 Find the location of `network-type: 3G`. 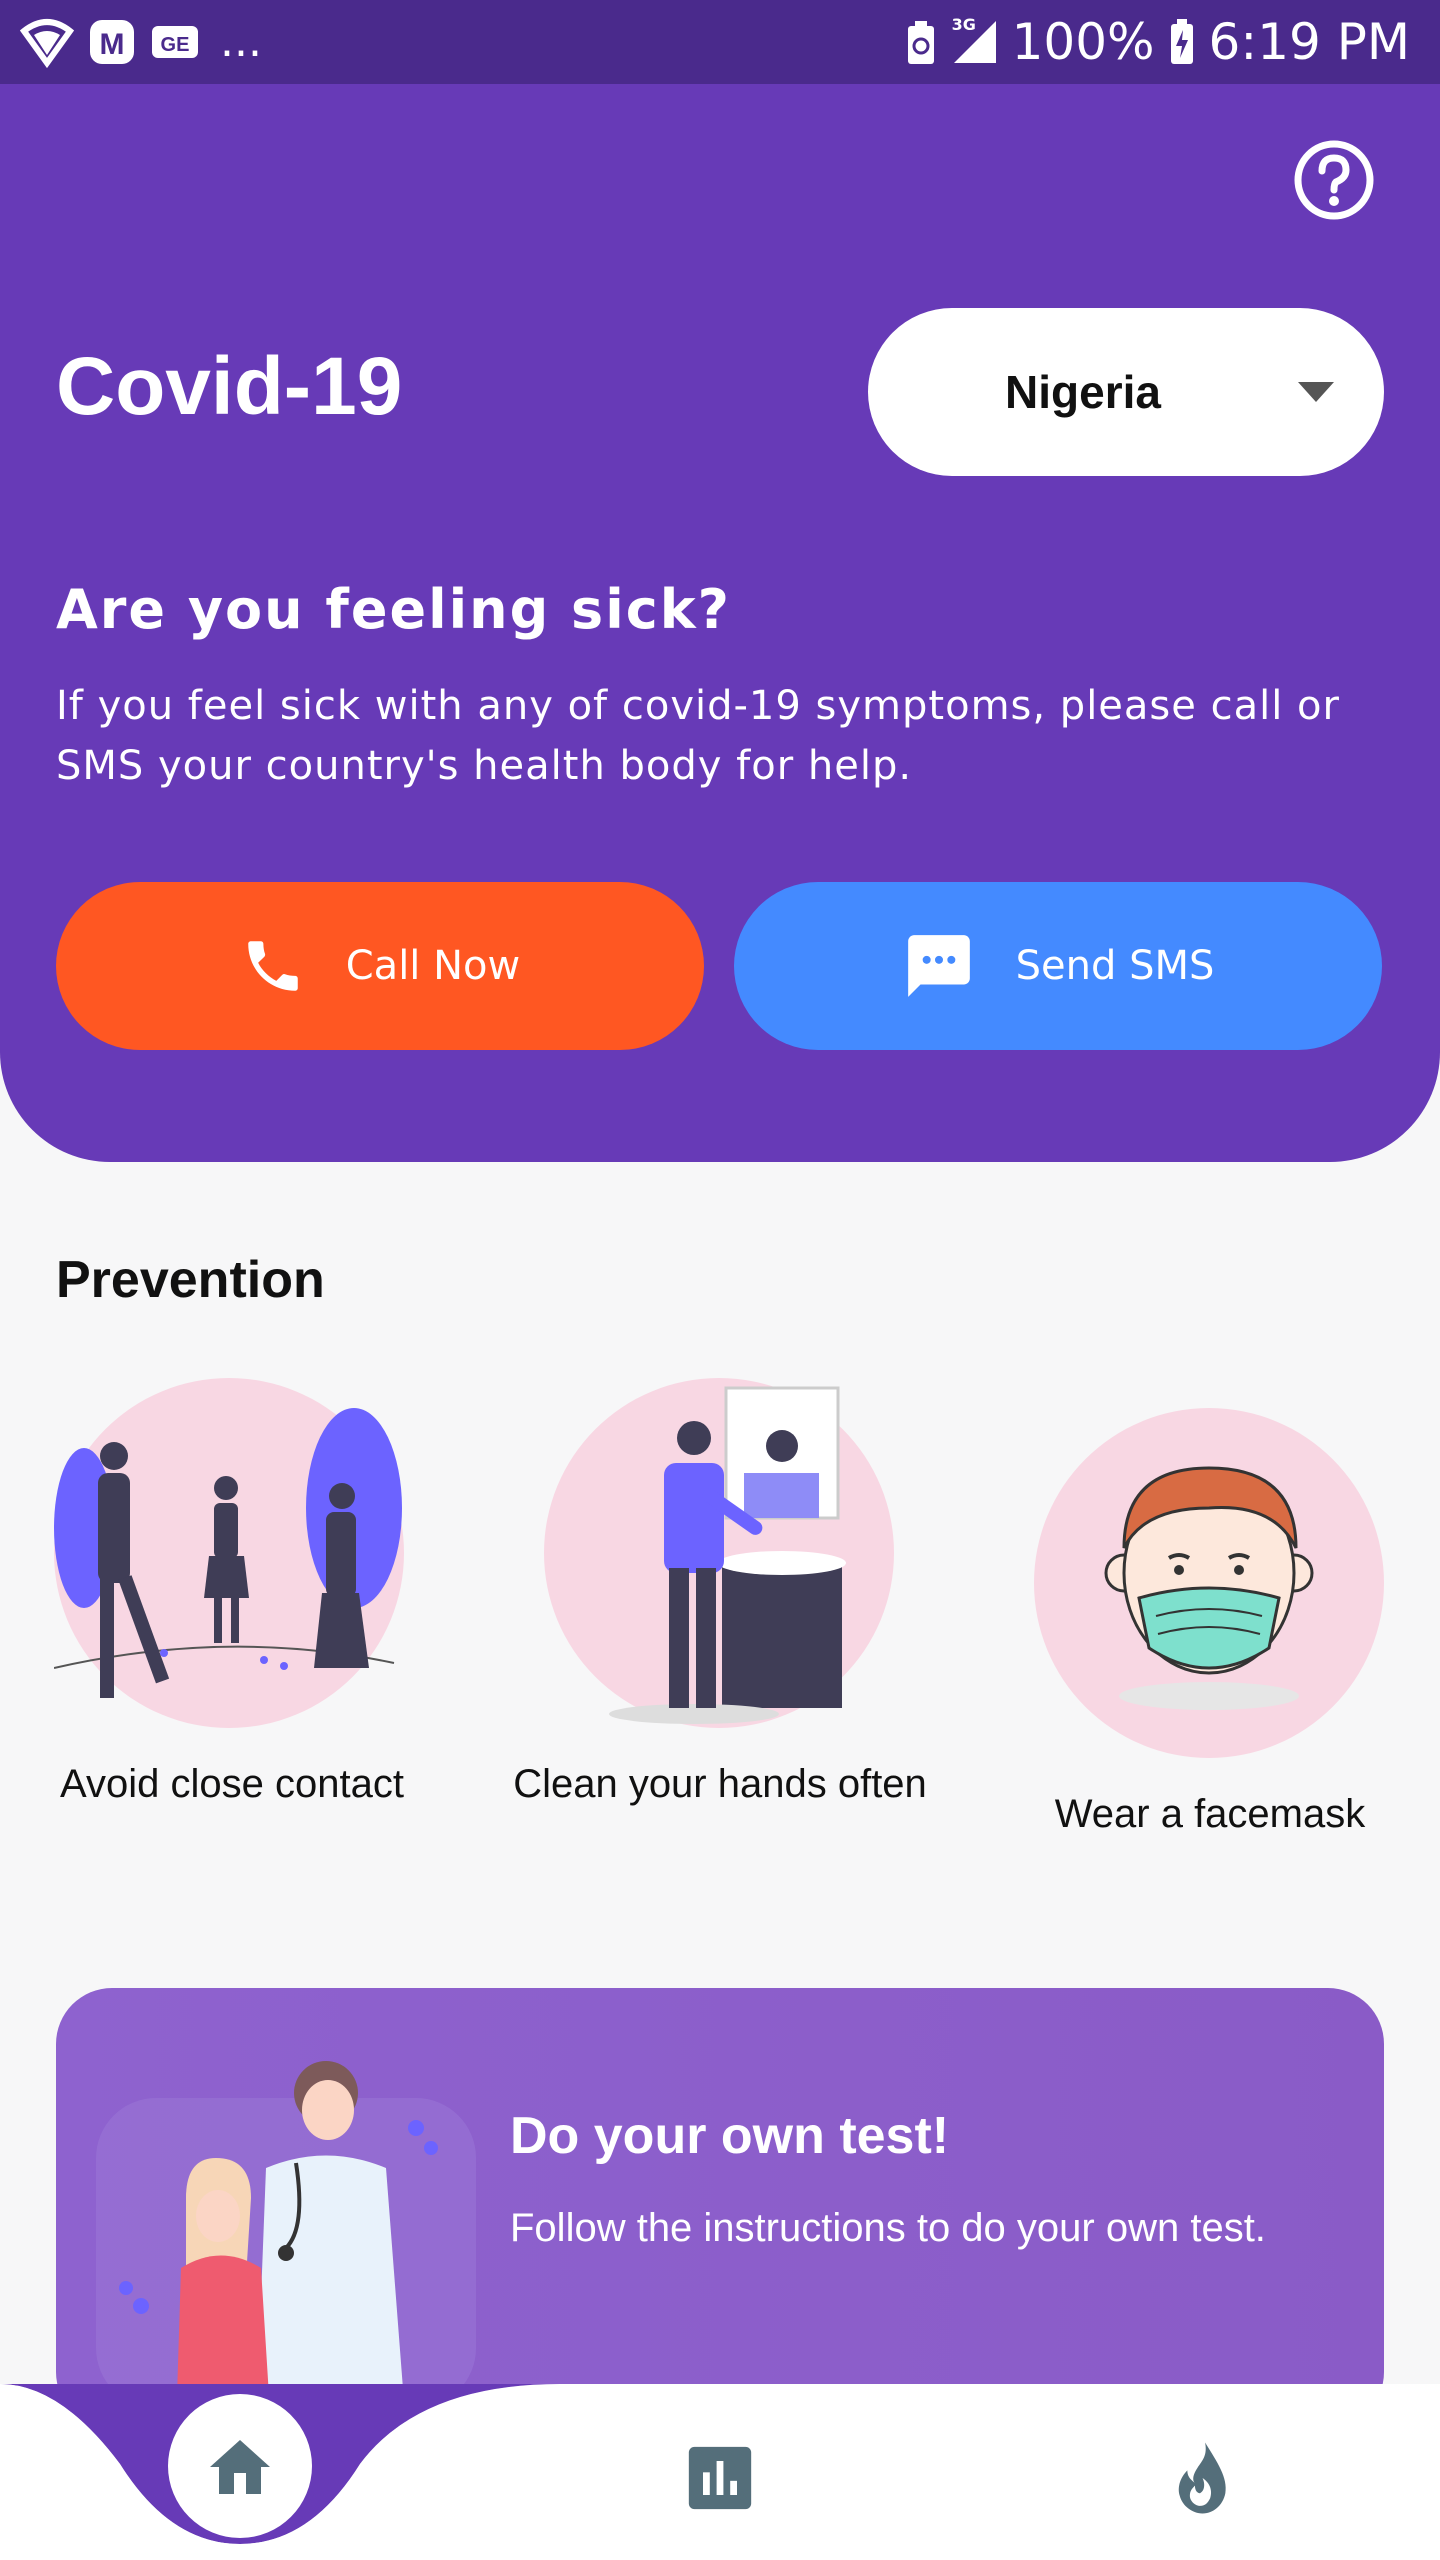

network-type: 3G is located at coordinates (963, 24).